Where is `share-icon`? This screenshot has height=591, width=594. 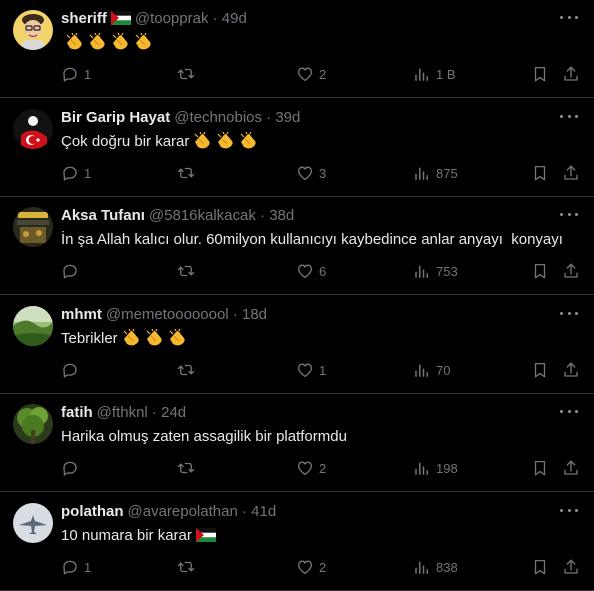
share-icon is located at coordinates (571, 370).